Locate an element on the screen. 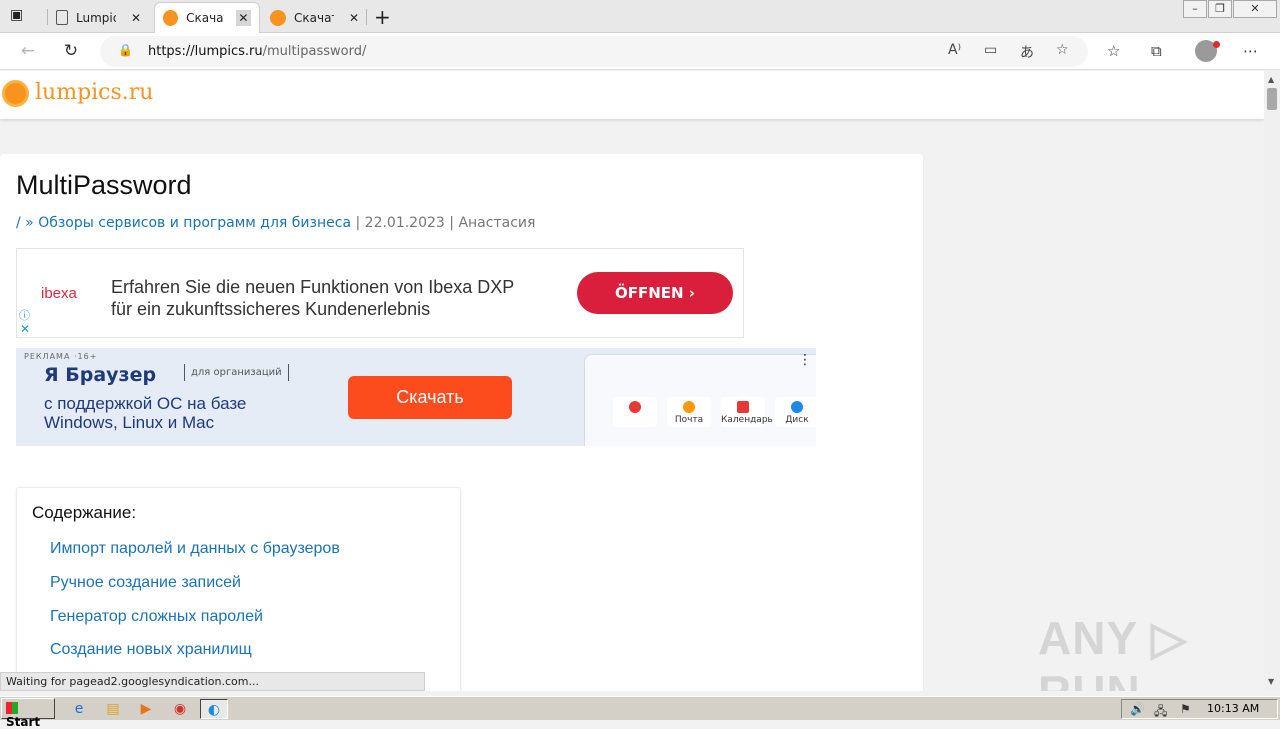 Image resolution: width=1280 pixels, height=729 pixels. system-tray: 🔊 🖧 ⚑ 10:13 AM is located at coordinates (1199, 709).